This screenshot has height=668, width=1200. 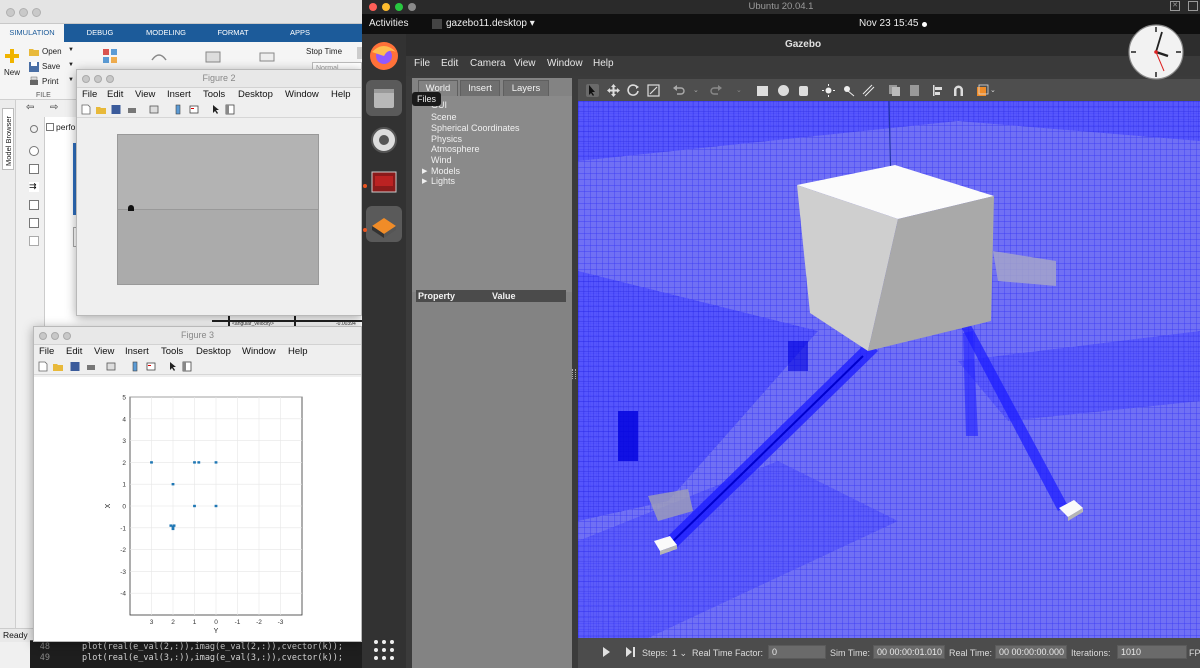 I want to click on align-icon, so click(x=938, y=90).